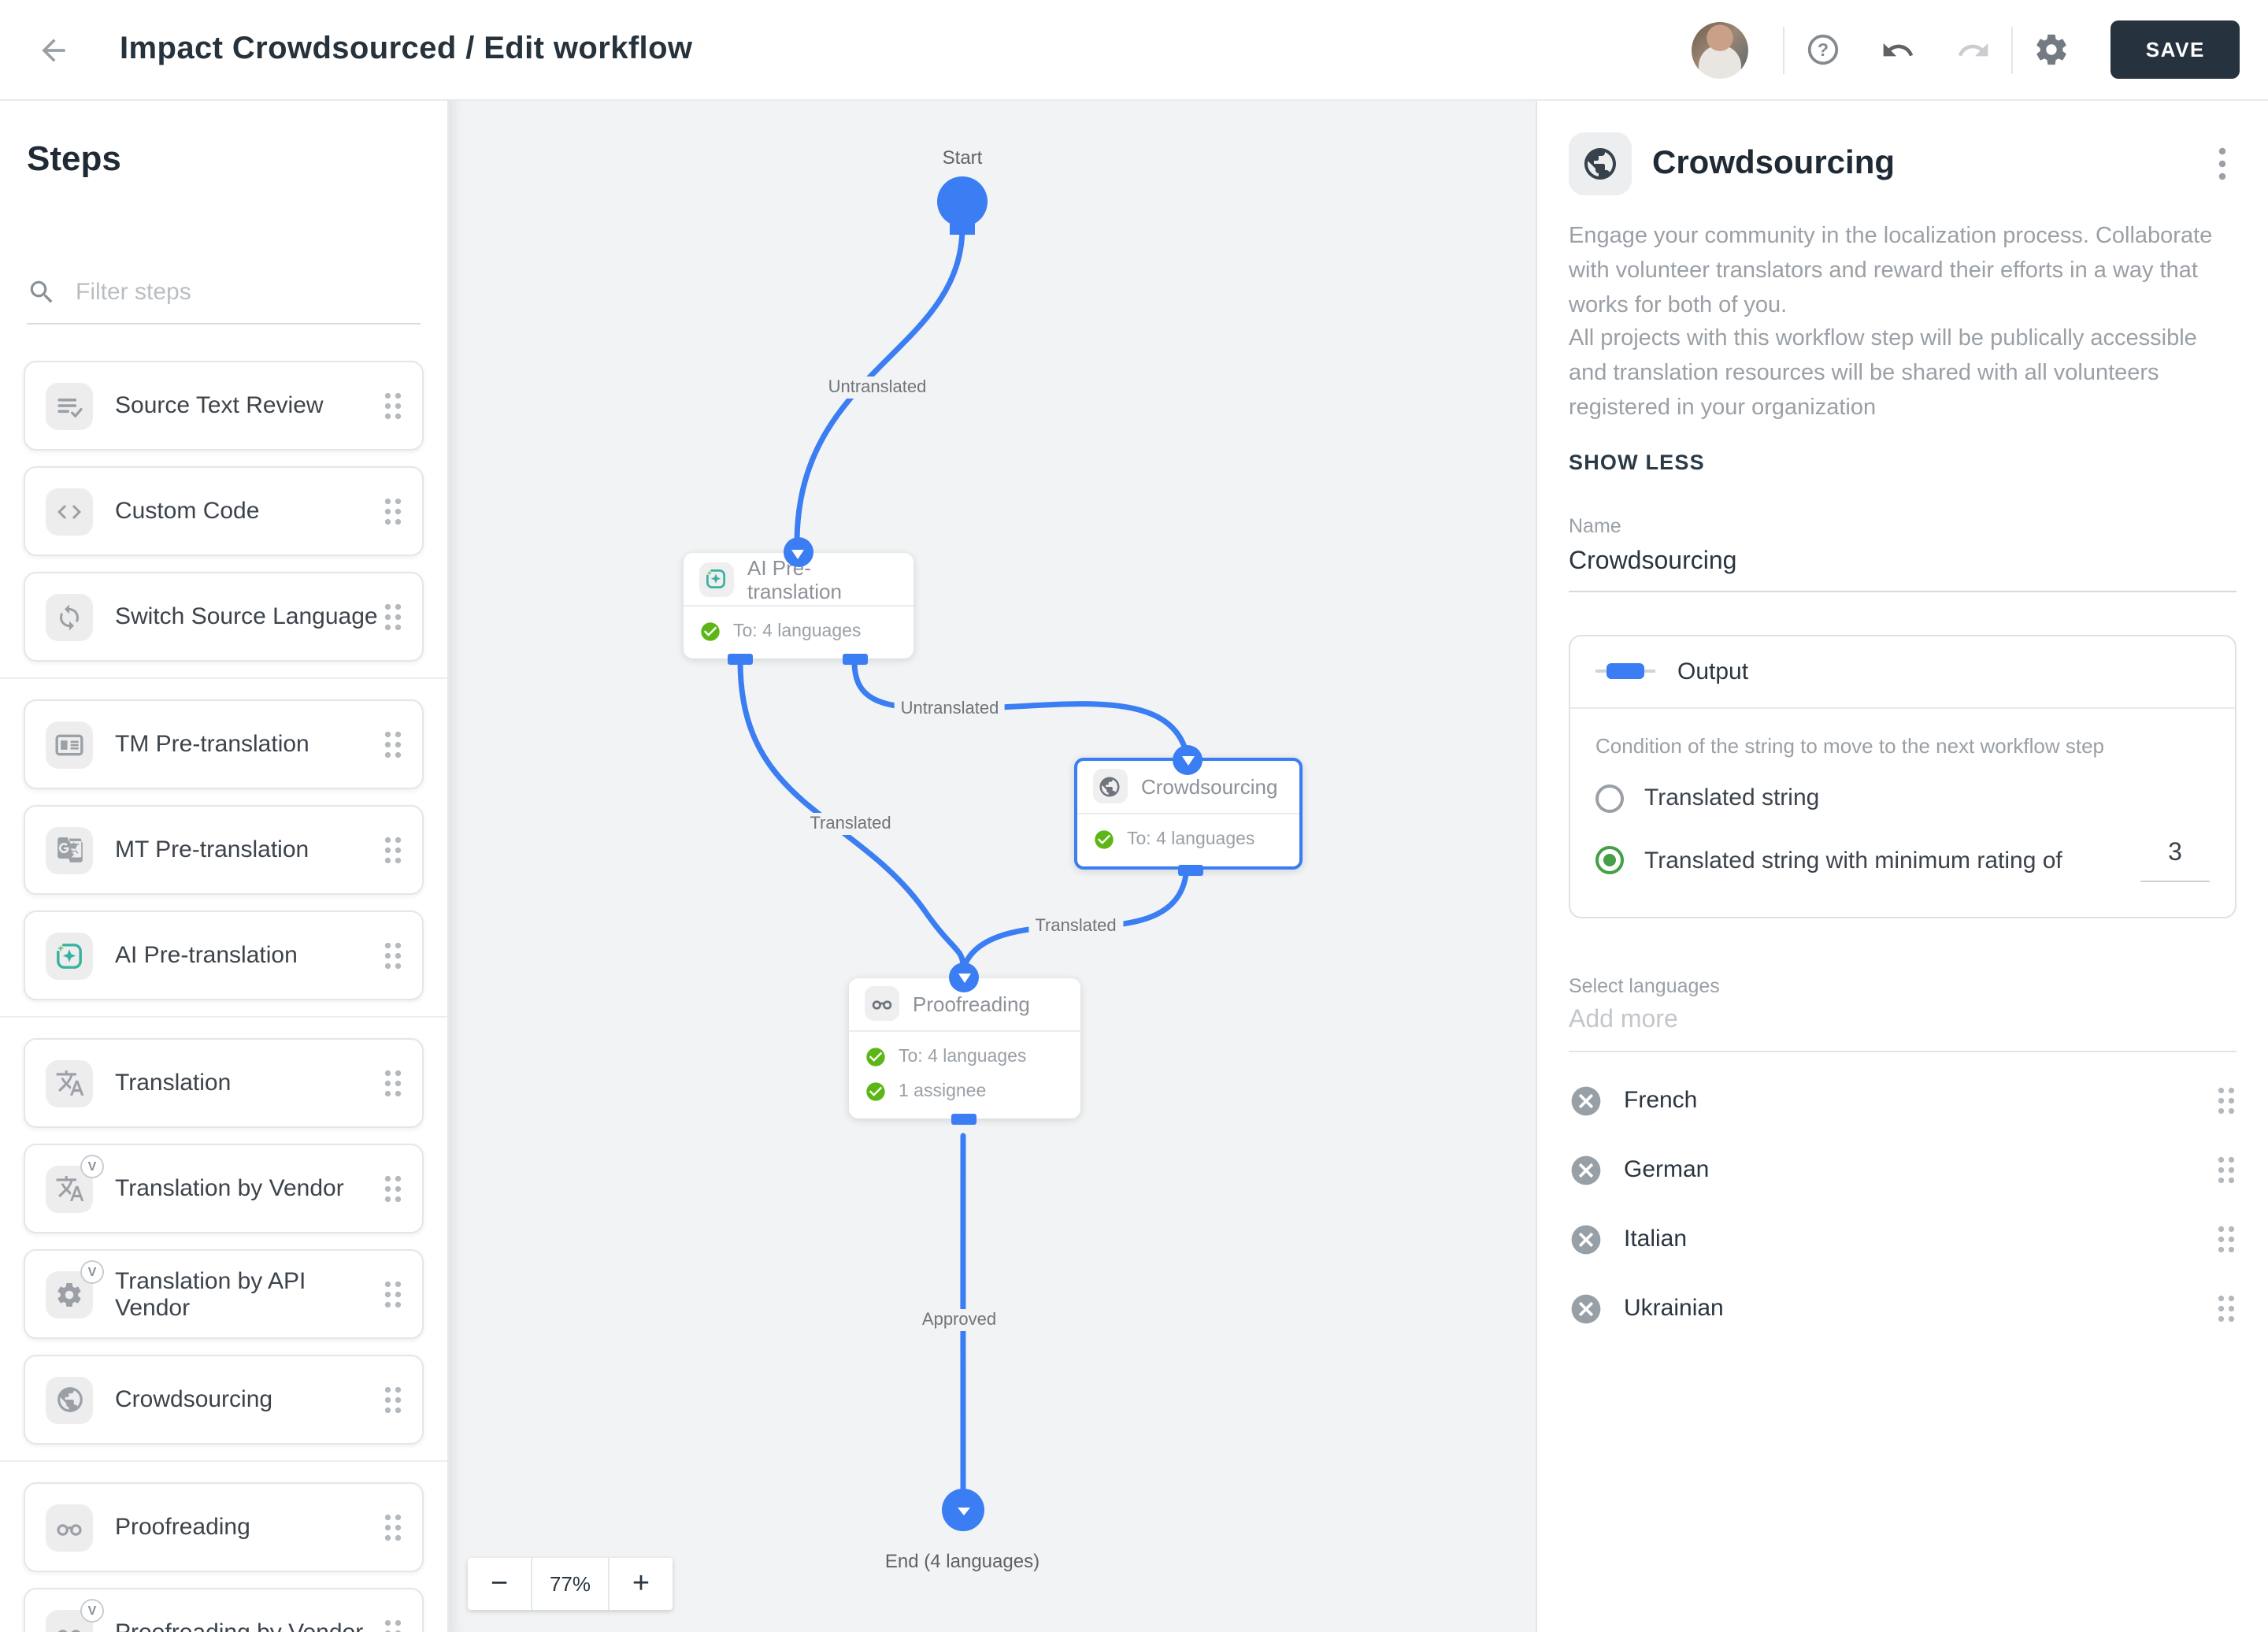 The height and width of the screenshot is (1632, 2268). Describe the element at coordinates (1637, 461) in the screenshot. I see `show-less-link: SHOW LESS` at that location.